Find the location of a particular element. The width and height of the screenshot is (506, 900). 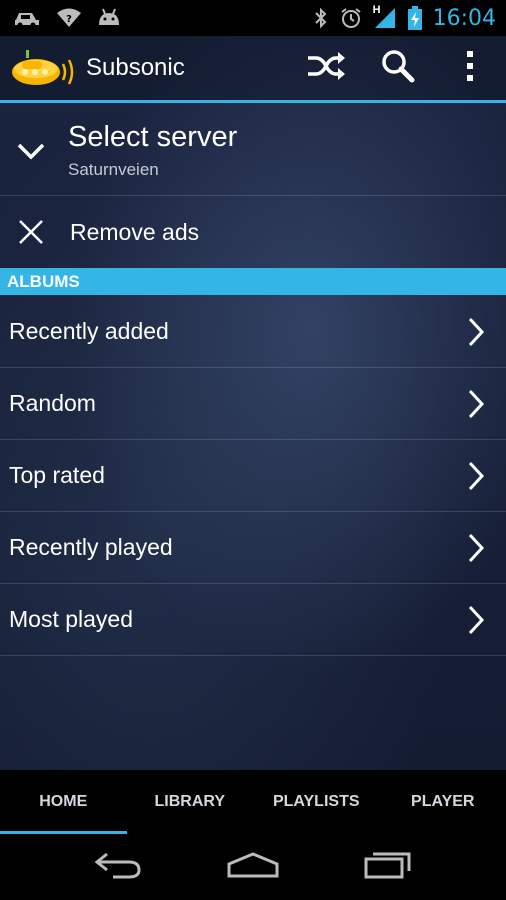

bottom-tab-bar: HOME LIBRARY PLAYLISTS PLAYER is located at coordinates (253, 802).